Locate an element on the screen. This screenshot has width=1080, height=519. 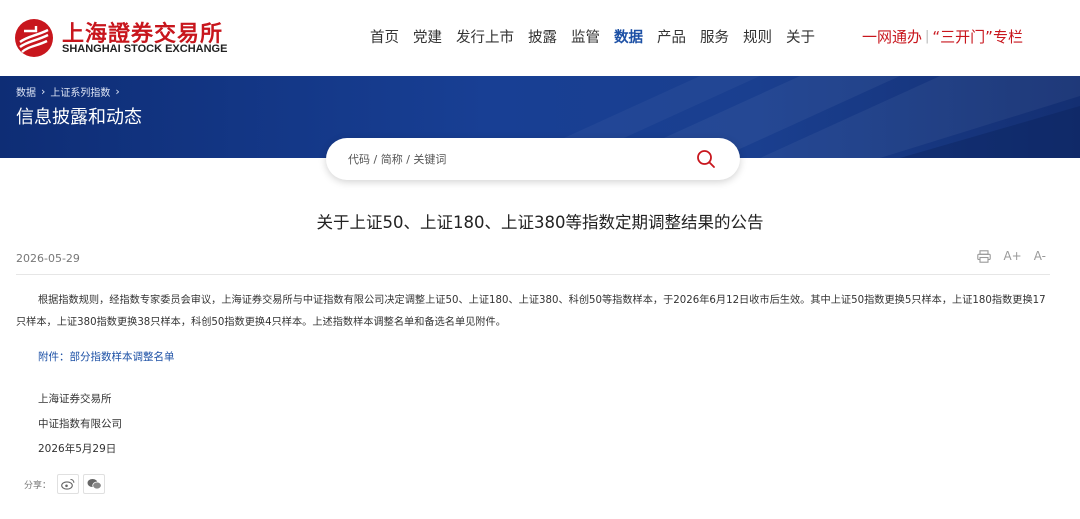
nav-supervision: 监管 is located at coordinates (585, 36).